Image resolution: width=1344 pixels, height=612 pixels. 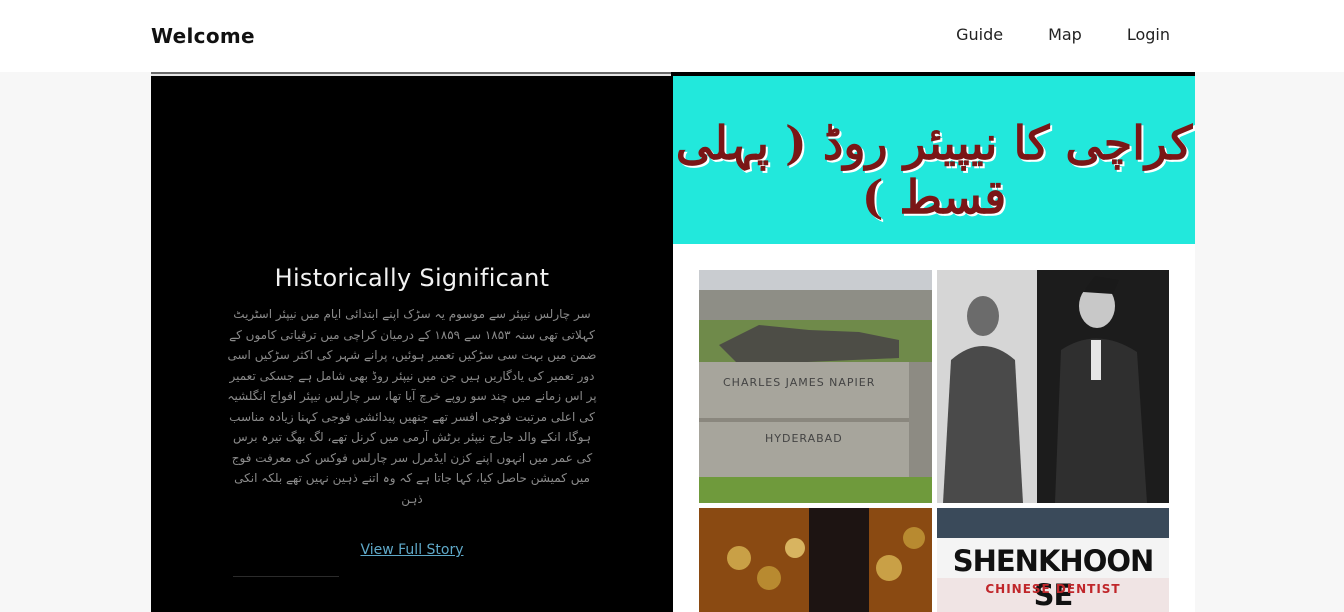 What do you see at coordinates (411, 75) in the screenshot?
I see `panel-divider-light` at bounding box center [411, 75].